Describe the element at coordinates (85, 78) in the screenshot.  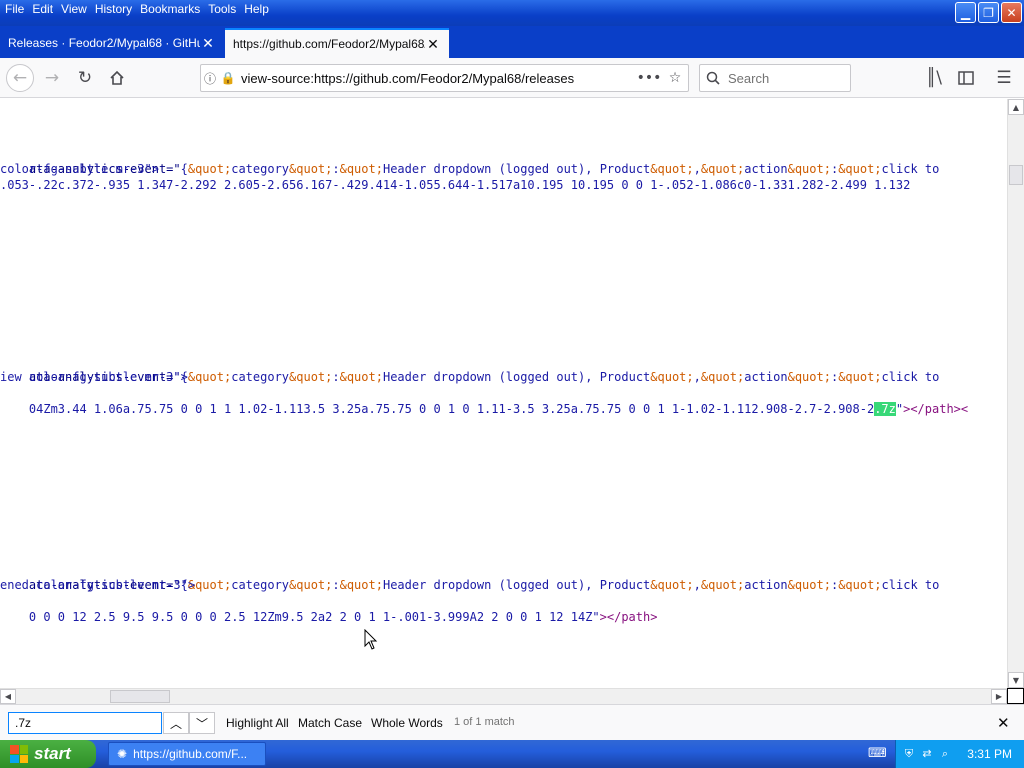
I see `reload-button: ↻` at that location.